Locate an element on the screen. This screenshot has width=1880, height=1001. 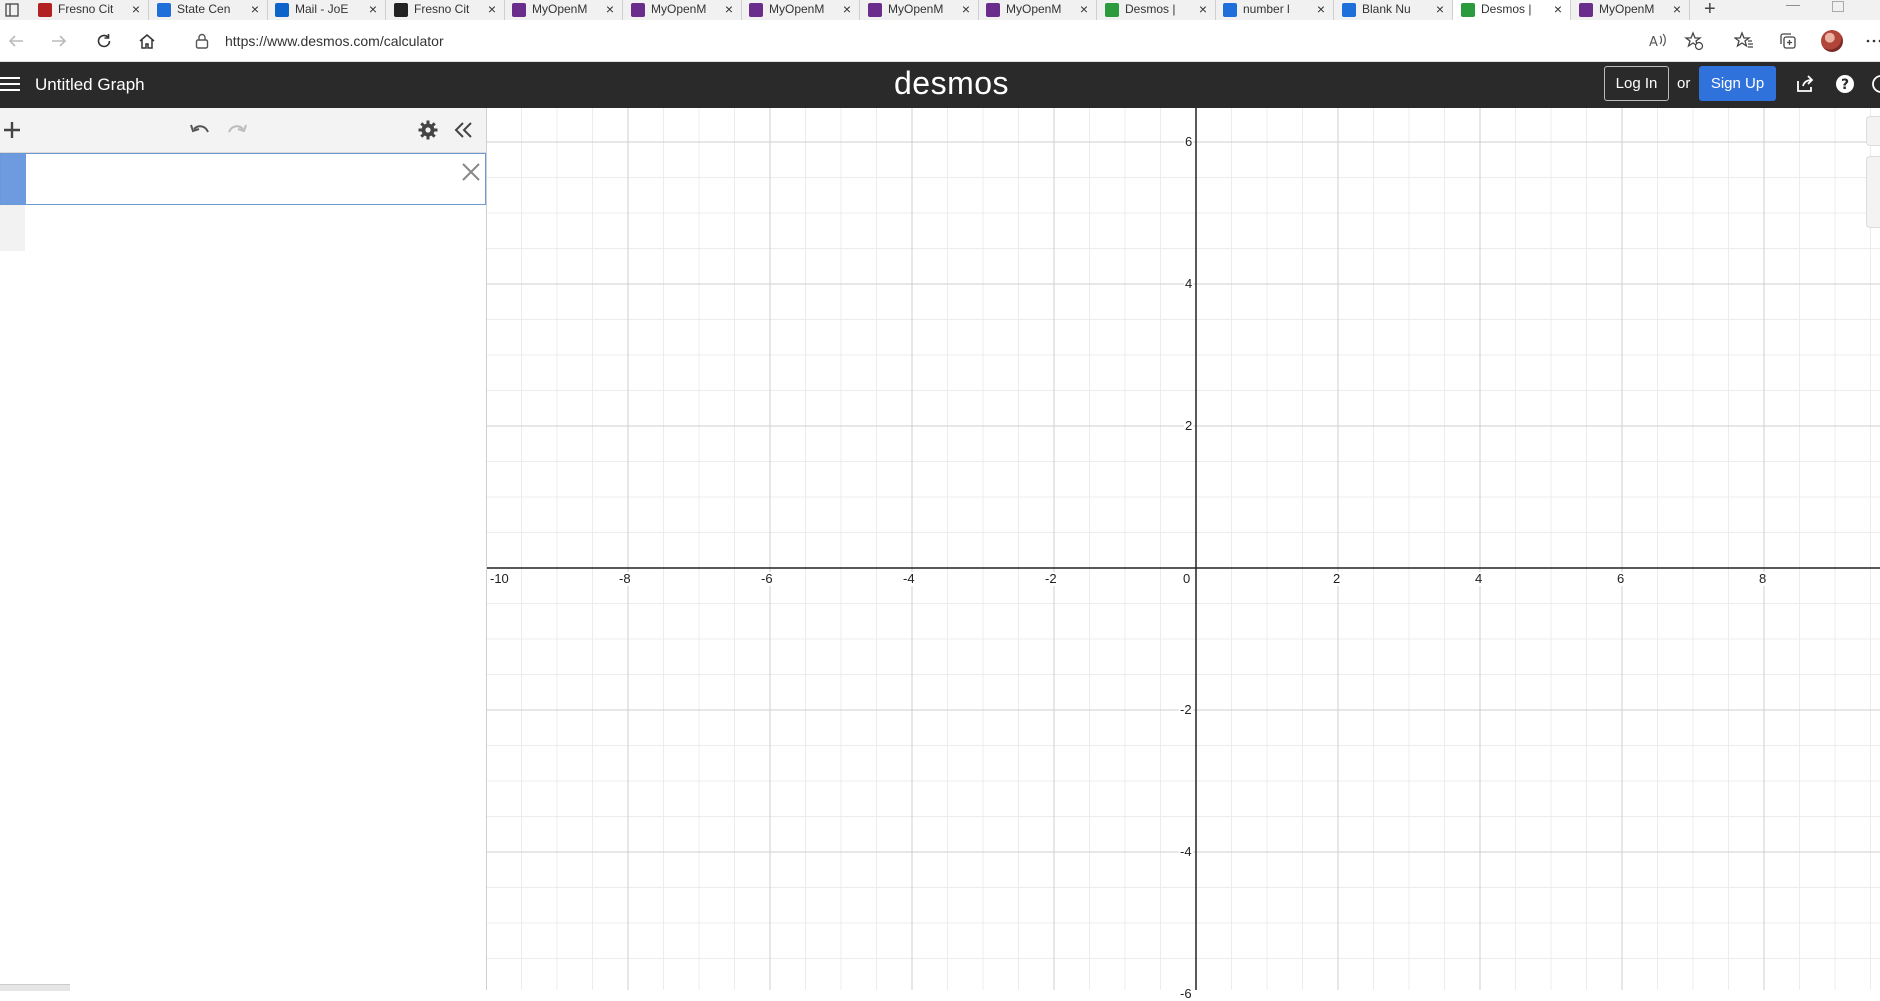
building-icon is located at coordinates (164, 10).